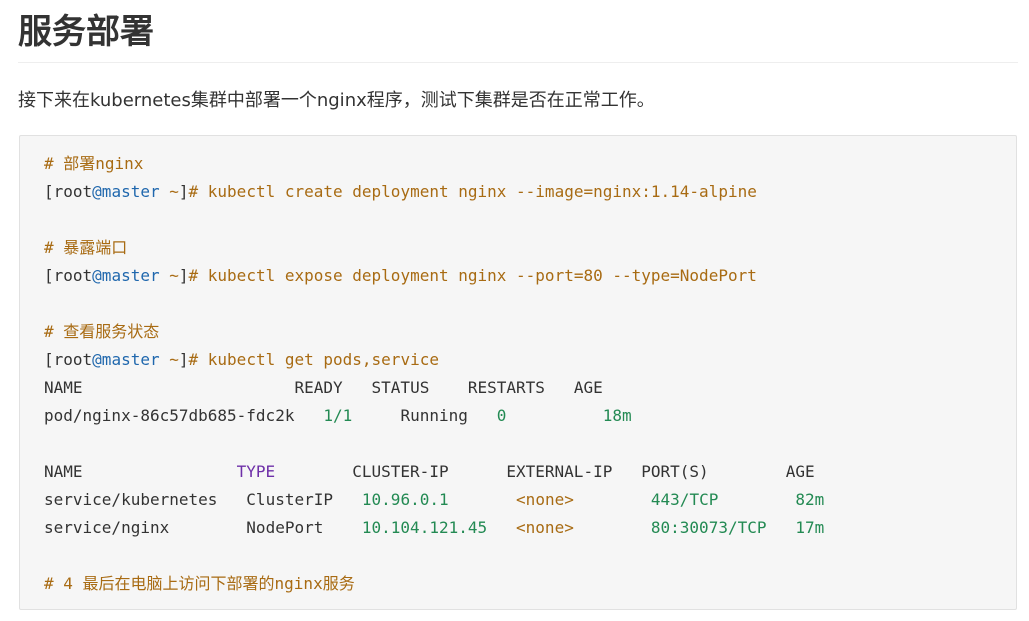 The width and height of the screenshot is (1029, 621). What do you see at coordinates (256, 471) in the screenshot?
I see `svc-header-type: TYPE` at bounding box center [256, 471].